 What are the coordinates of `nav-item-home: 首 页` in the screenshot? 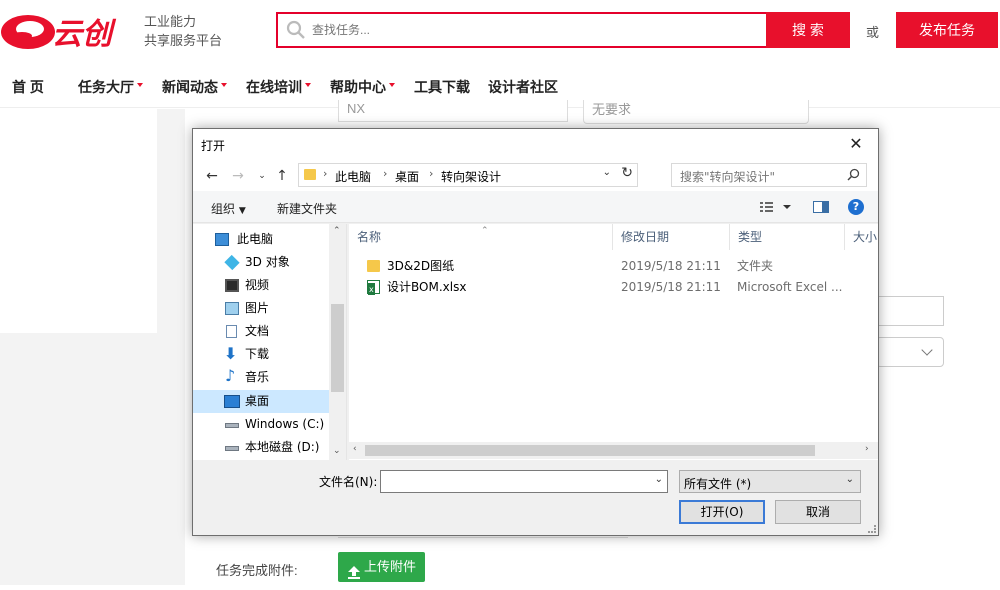 It's located at (28, 87).